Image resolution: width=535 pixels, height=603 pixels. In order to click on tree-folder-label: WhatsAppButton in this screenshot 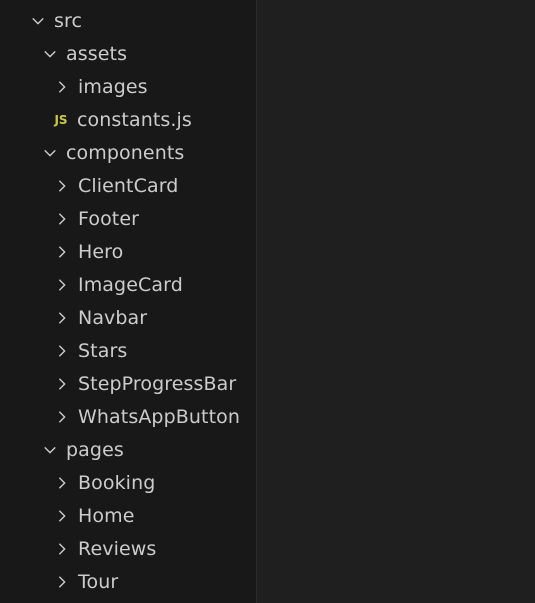, I will do `click(159, 416)`.